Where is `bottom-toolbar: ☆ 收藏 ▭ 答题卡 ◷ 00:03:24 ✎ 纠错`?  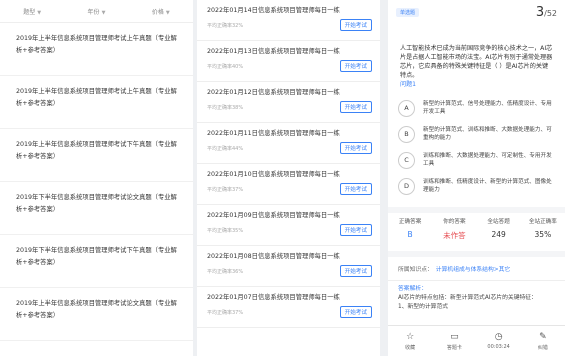 bottom-toolbar: ☆ 收藏 ▭ 答题卡 ◷ 00:03:24 ✎ 纠错 is located at coordinates (476, 340).